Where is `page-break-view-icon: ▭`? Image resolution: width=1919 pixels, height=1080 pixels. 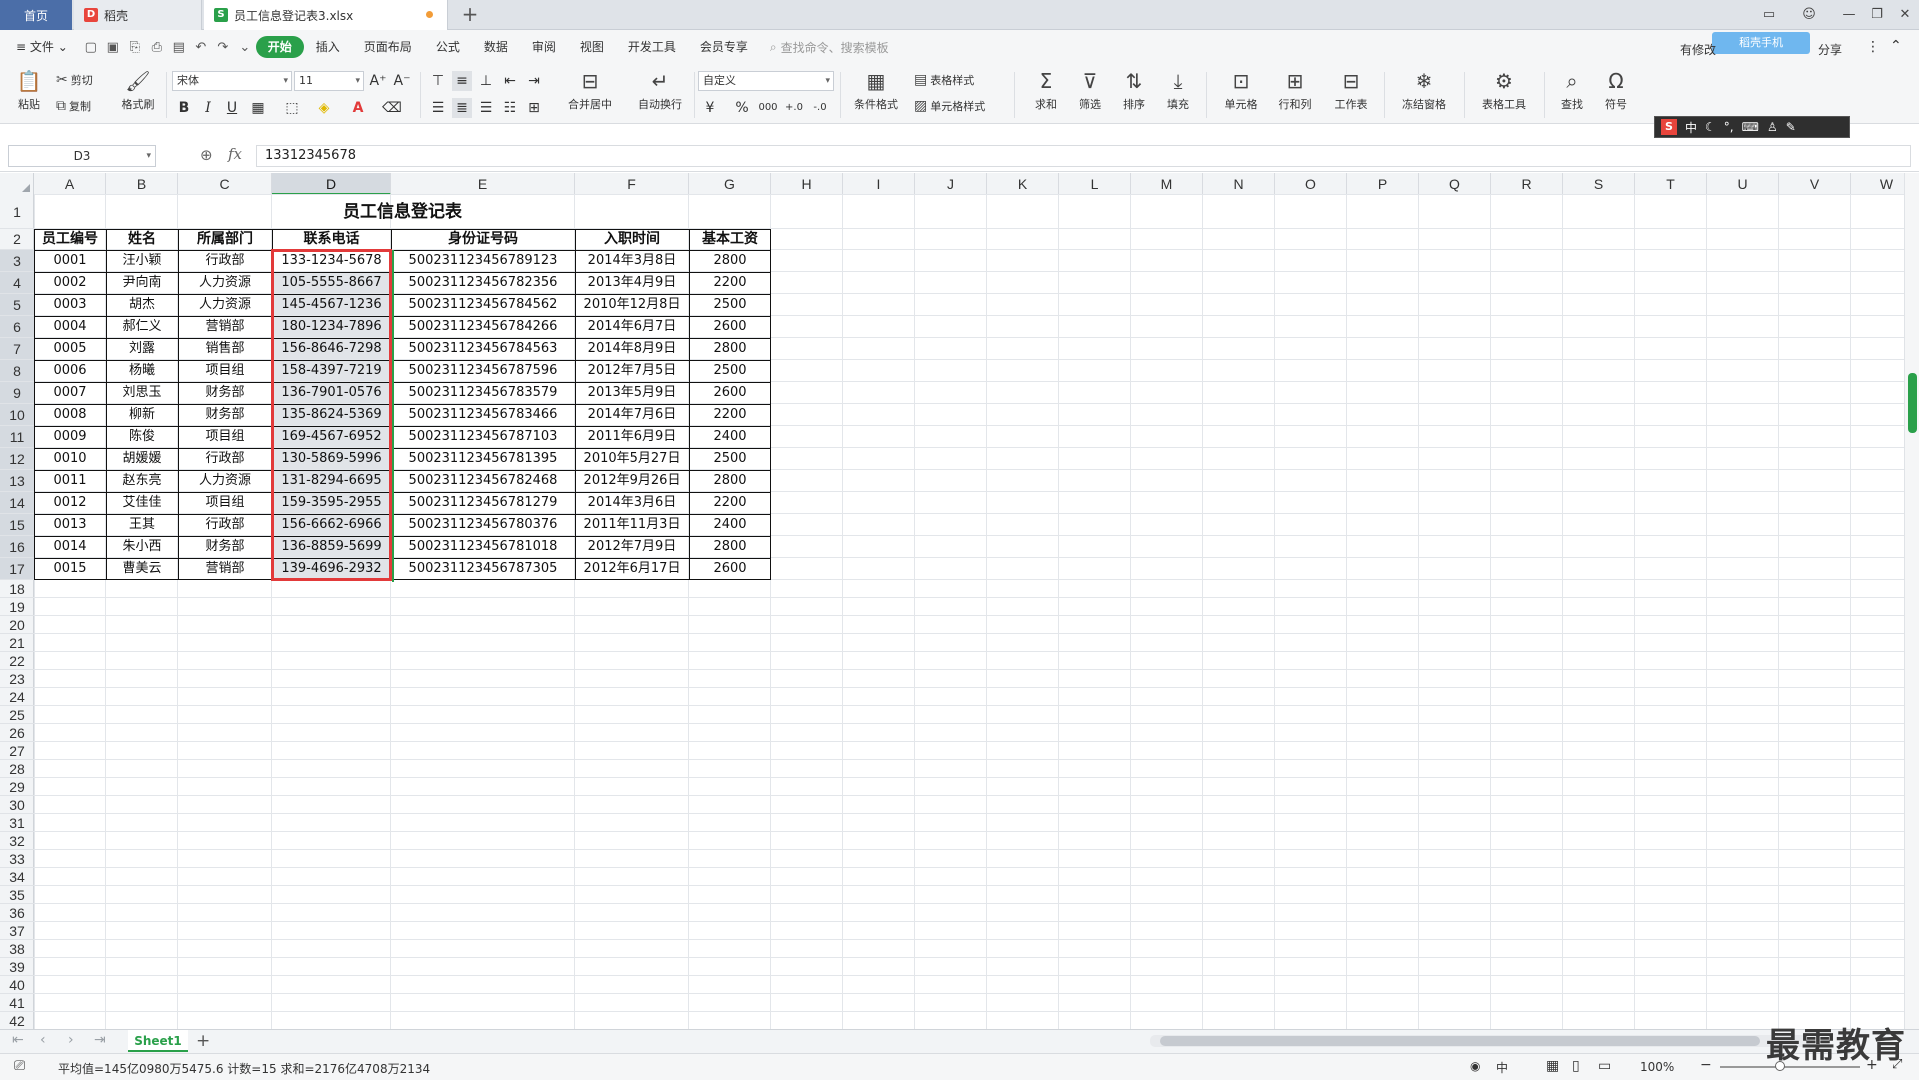 page-break-view-icon: ▭ is located at coordinates (1604, 1066).